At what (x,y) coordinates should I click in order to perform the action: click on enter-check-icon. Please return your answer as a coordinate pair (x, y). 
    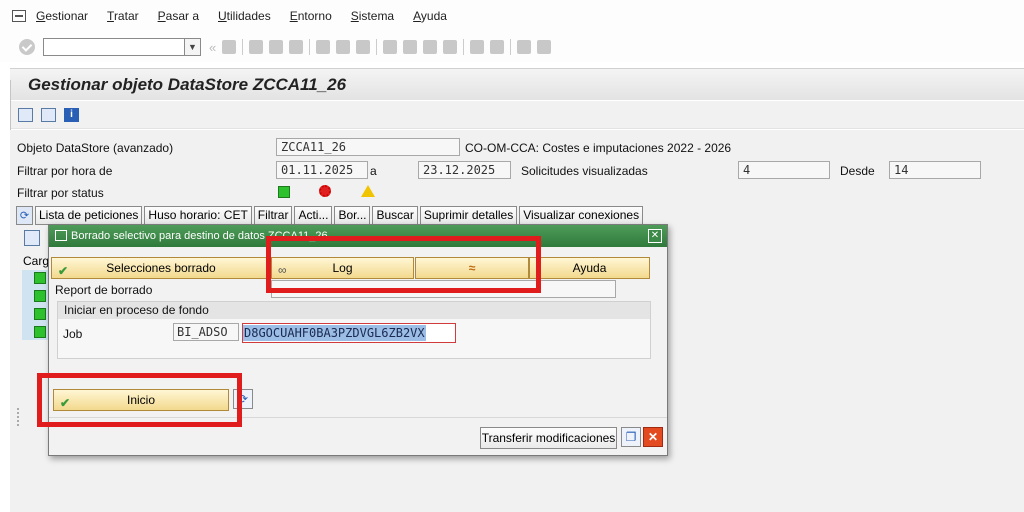
    Looking at the image, I should click on (27, 47).